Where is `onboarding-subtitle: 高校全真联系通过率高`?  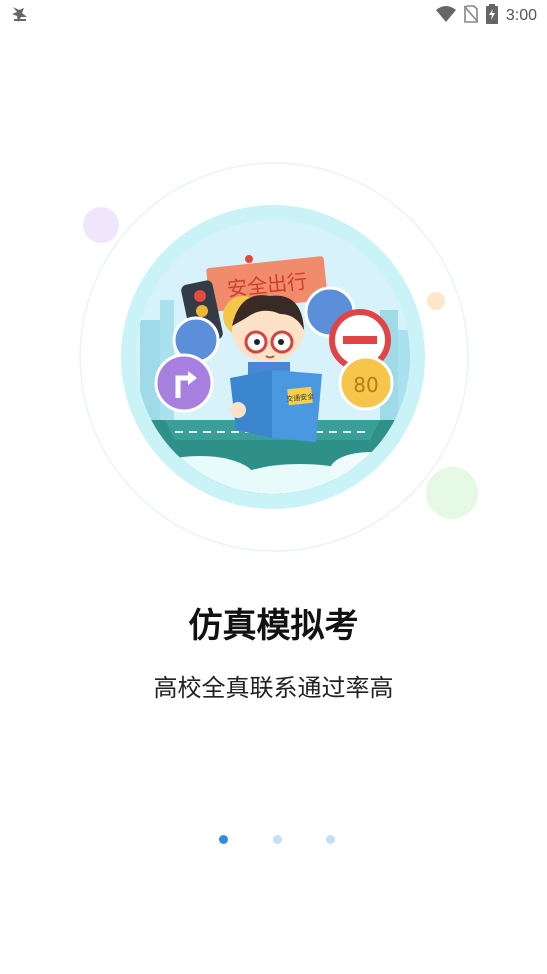
onboarding-subtitle: 高校全真联系通过率高 is located at coordinates (273, 688).